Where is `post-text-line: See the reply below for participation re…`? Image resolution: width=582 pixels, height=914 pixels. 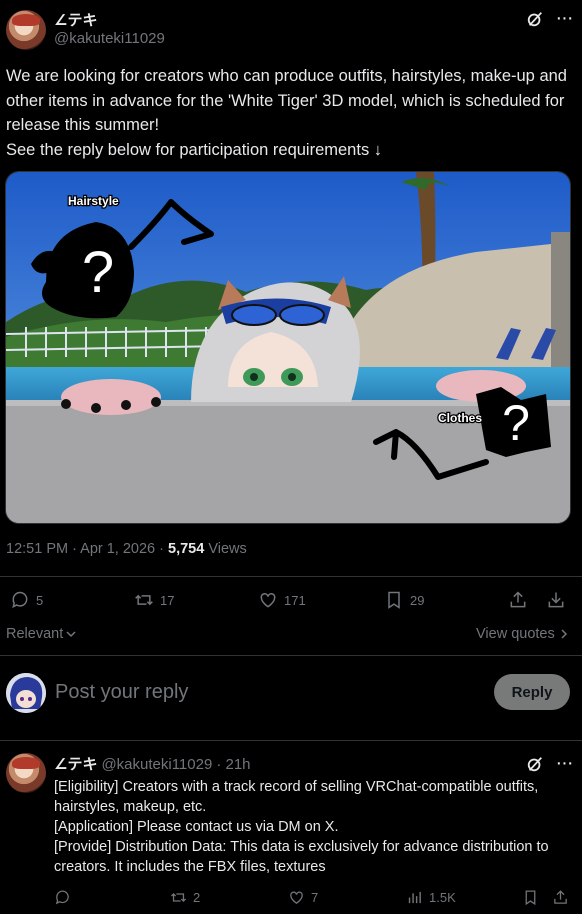 post-text-line: See the reply below for participation re… is located at coordinates (194, 149).